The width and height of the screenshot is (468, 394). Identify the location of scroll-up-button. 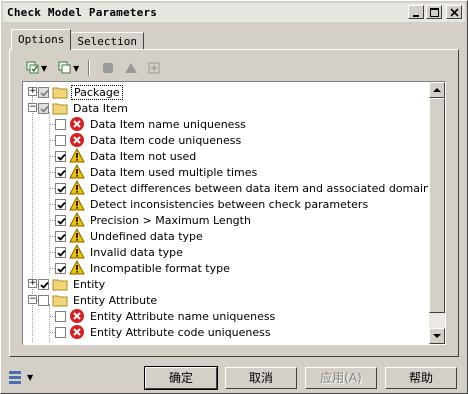
(437, 90).